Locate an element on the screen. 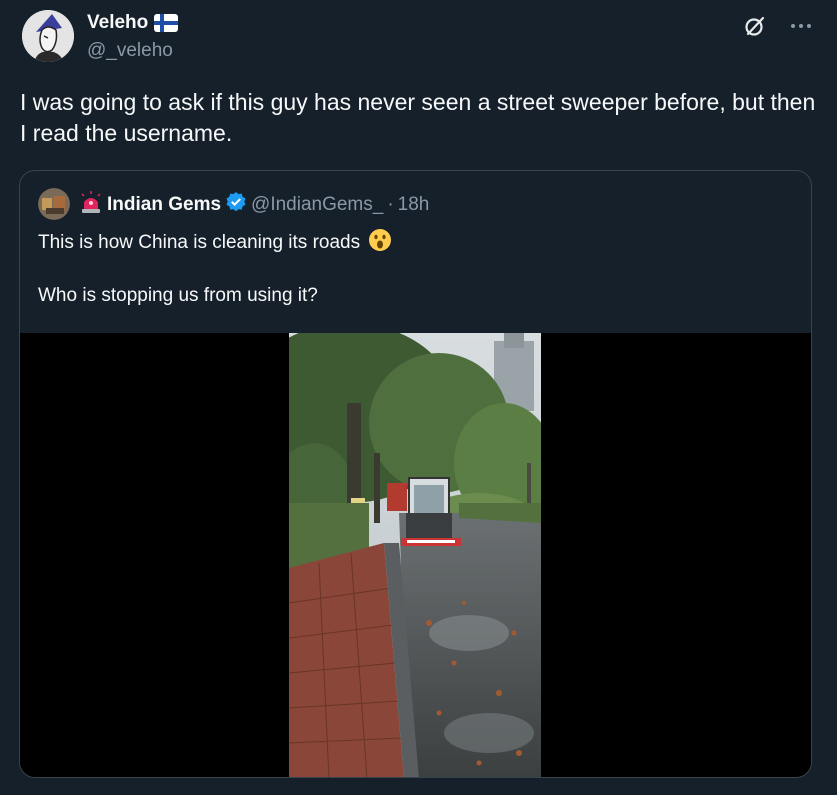 Image resolution: width=837 pixels, height=795 pixels. finland-flag-icon is located at coordinates (166, 23).